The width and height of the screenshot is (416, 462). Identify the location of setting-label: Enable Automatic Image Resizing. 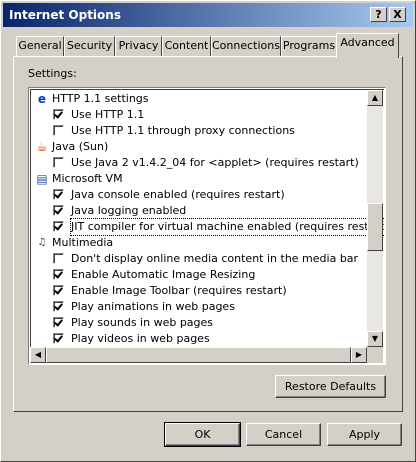
(163, 274).